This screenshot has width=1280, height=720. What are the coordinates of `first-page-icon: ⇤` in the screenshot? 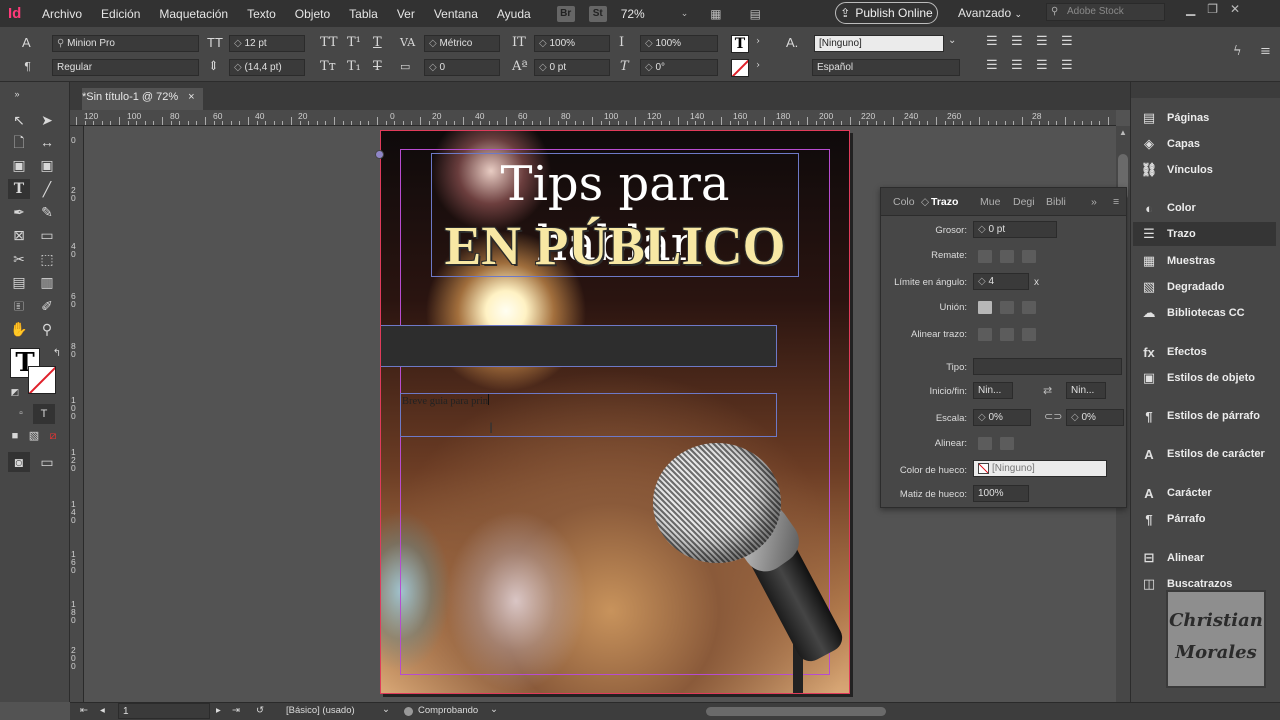 It's located at (84, 710).